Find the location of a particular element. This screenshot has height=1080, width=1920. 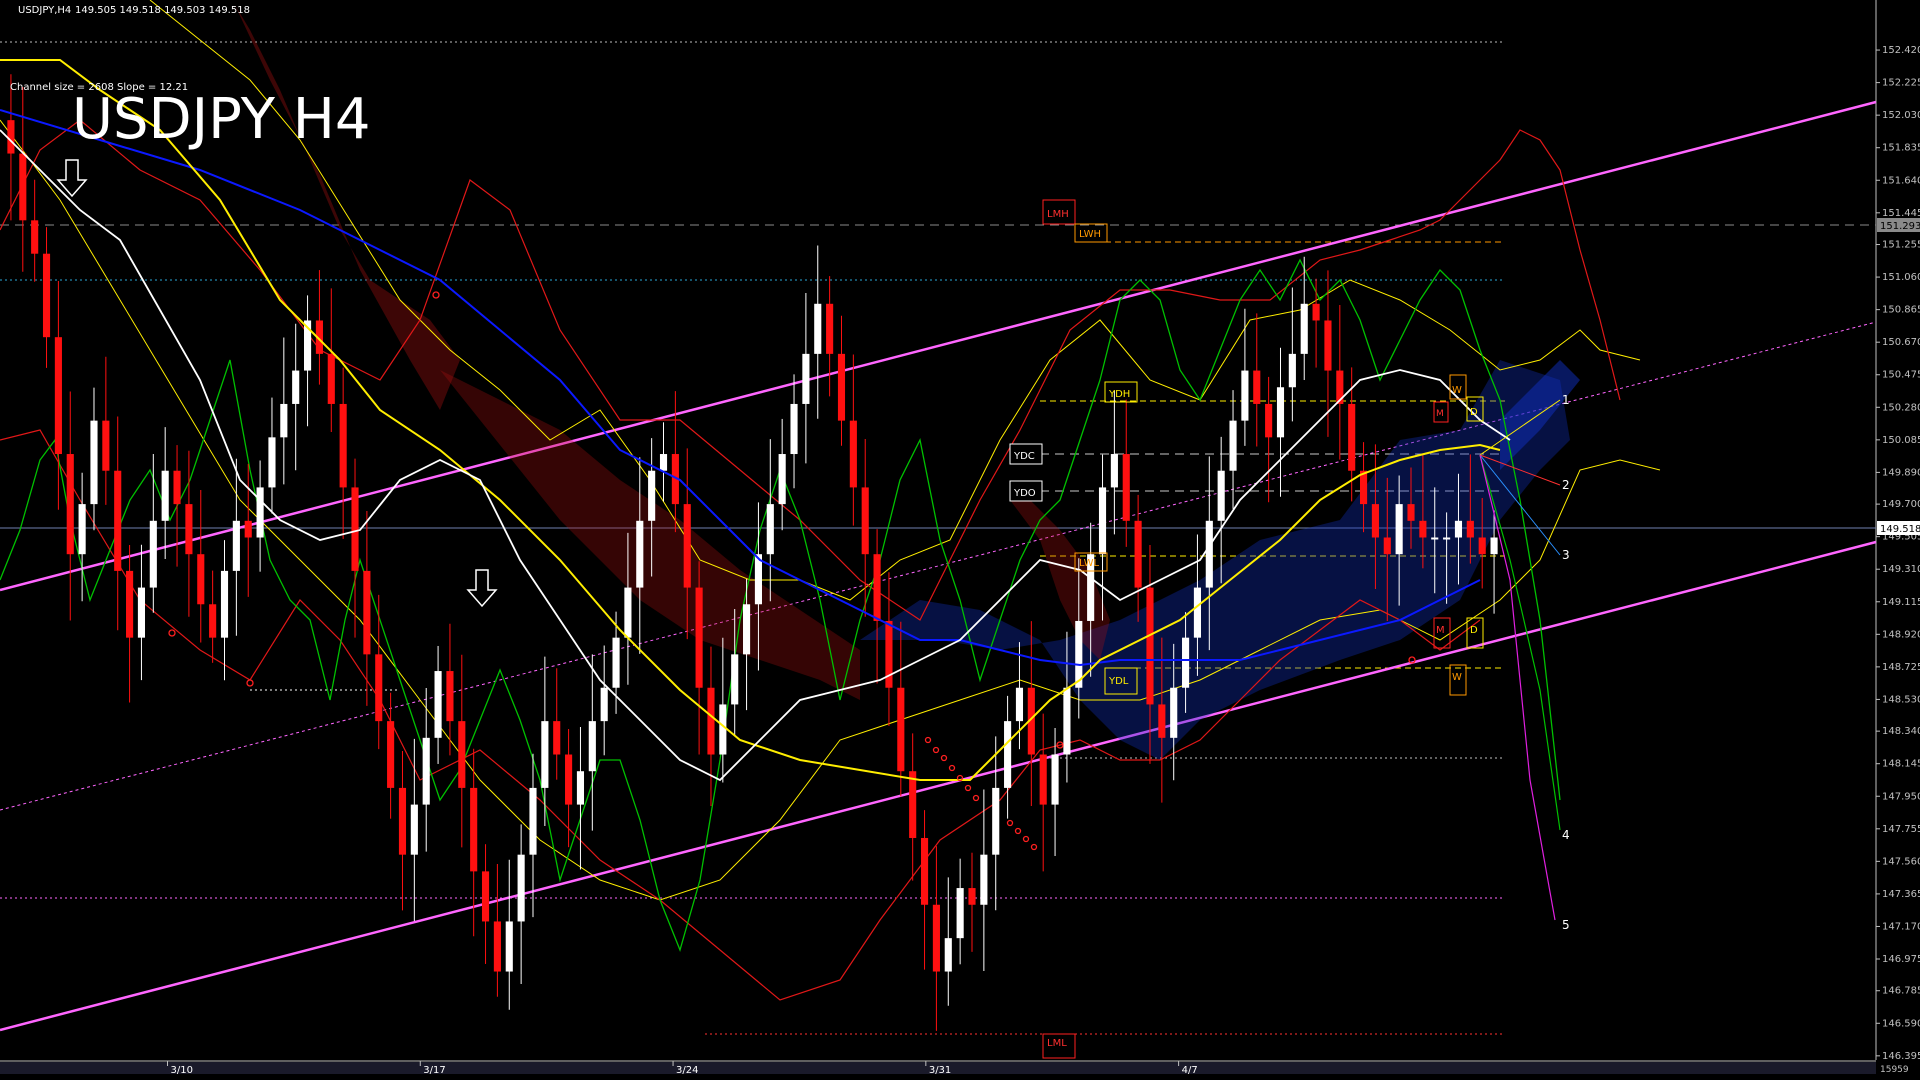

marked-price-tag: 151.293 is located at coordinates (1900, 226).